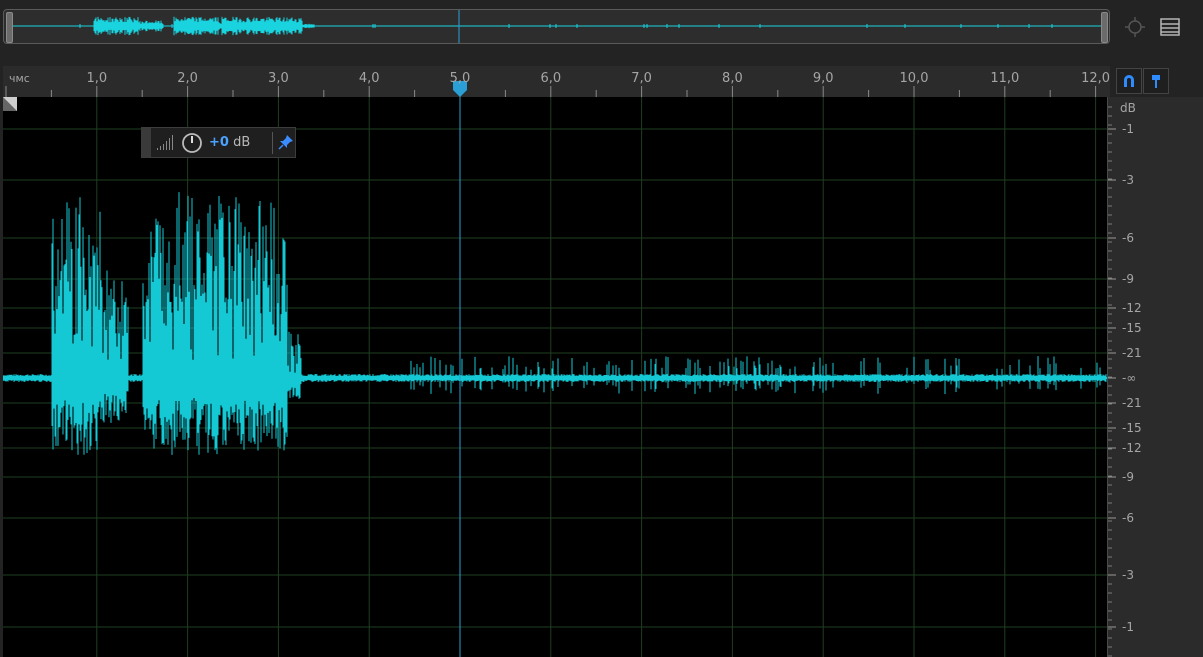 The image size is (1203, 657). Describe the element at coordinates (1096, 78) in the screenshot. I see `ruler-tick-label: 12,0` at that location.